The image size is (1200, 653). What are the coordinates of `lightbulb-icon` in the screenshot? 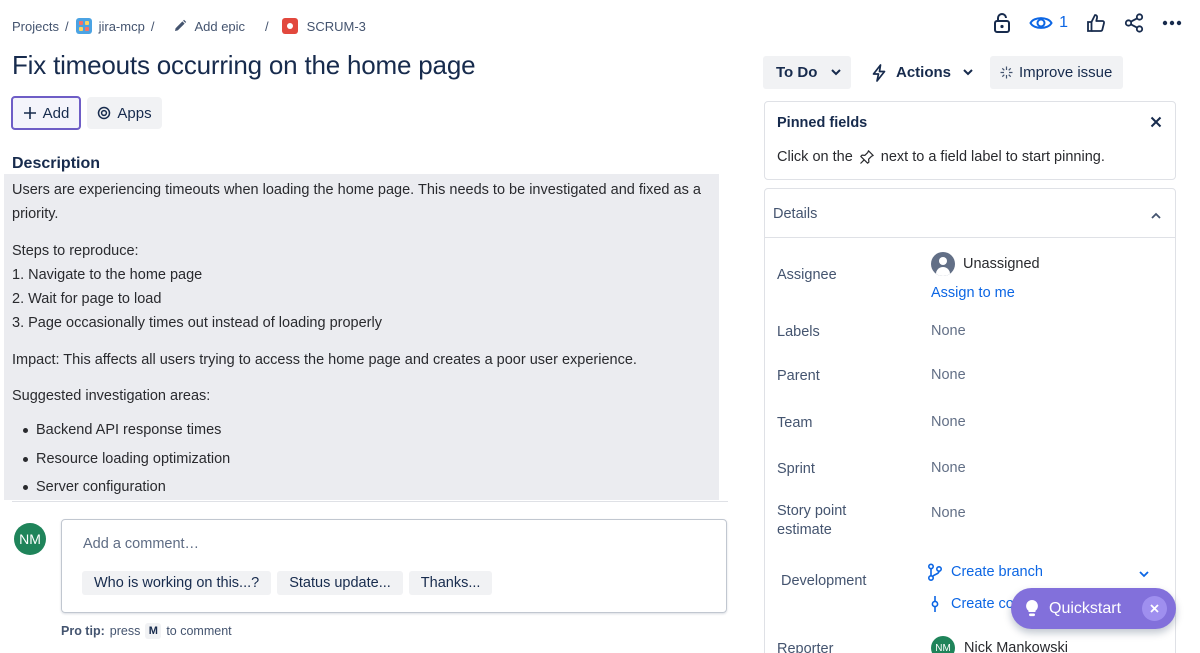 It's located at (1032, 608).